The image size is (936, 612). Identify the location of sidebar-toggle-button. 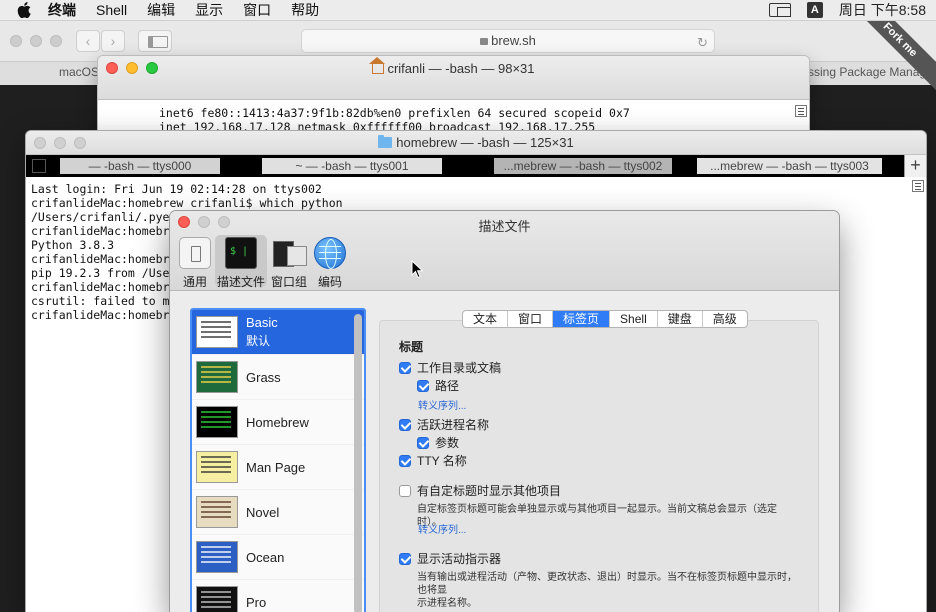
(155, 41).